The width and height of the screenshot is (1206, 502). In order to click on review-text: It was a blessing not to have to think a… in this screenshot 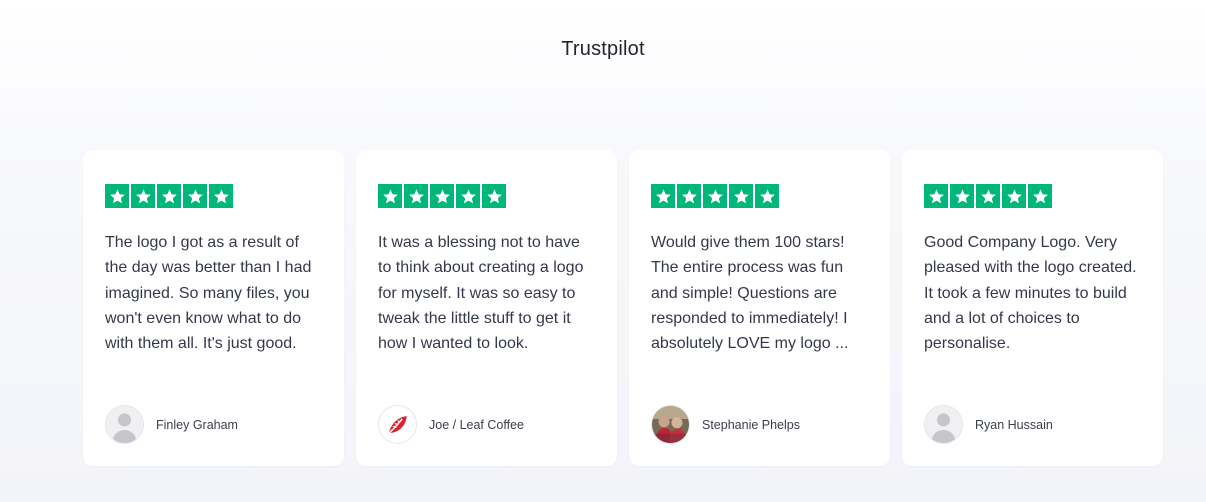, I will do `click(481, 293)`.